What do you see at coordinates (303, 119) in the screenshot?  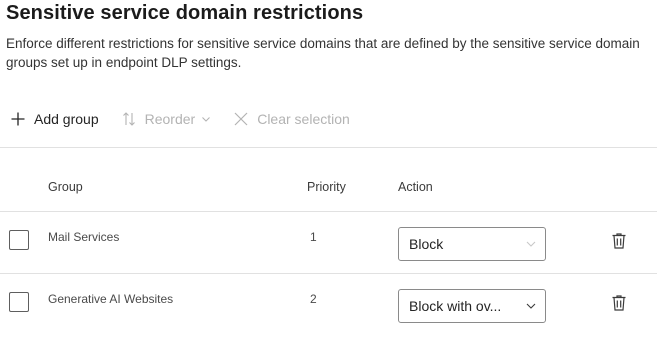 I see `clear-selection-label: Clear selection` at bounding box center [303, 119].